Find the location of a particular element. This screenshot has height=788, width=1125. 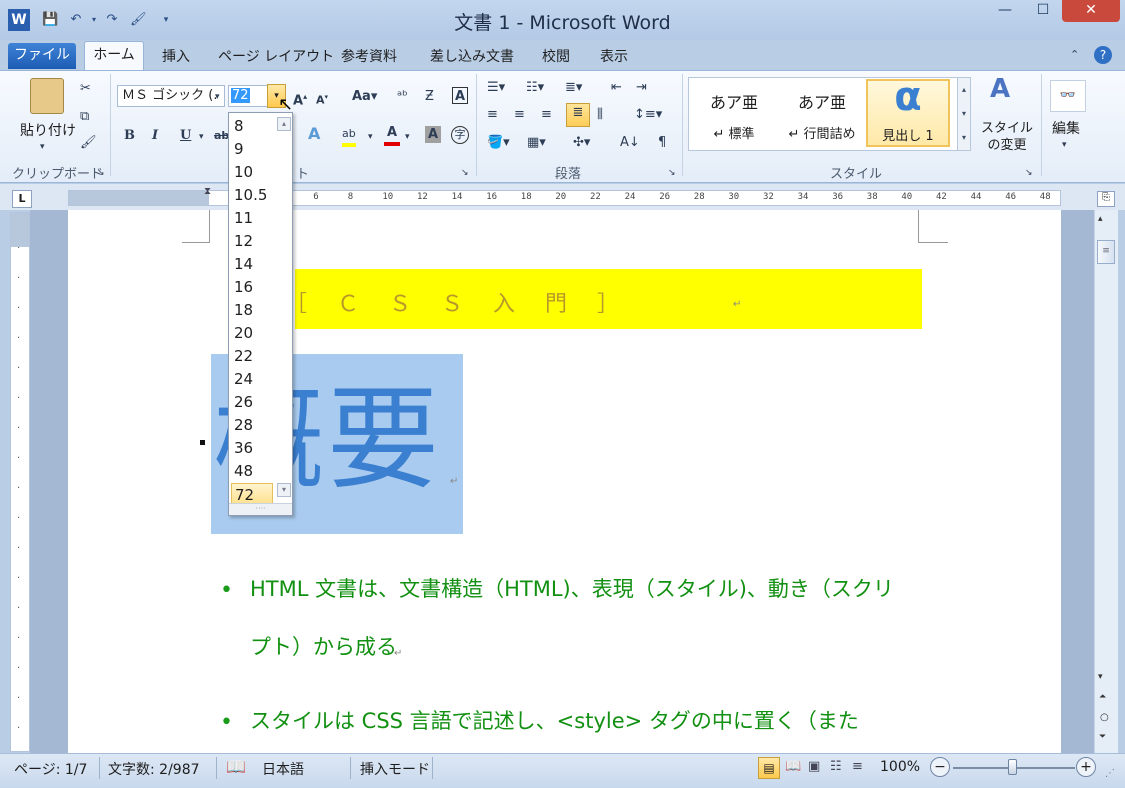

outline-view-icon: ☷ is located at coordinates (836, 766).